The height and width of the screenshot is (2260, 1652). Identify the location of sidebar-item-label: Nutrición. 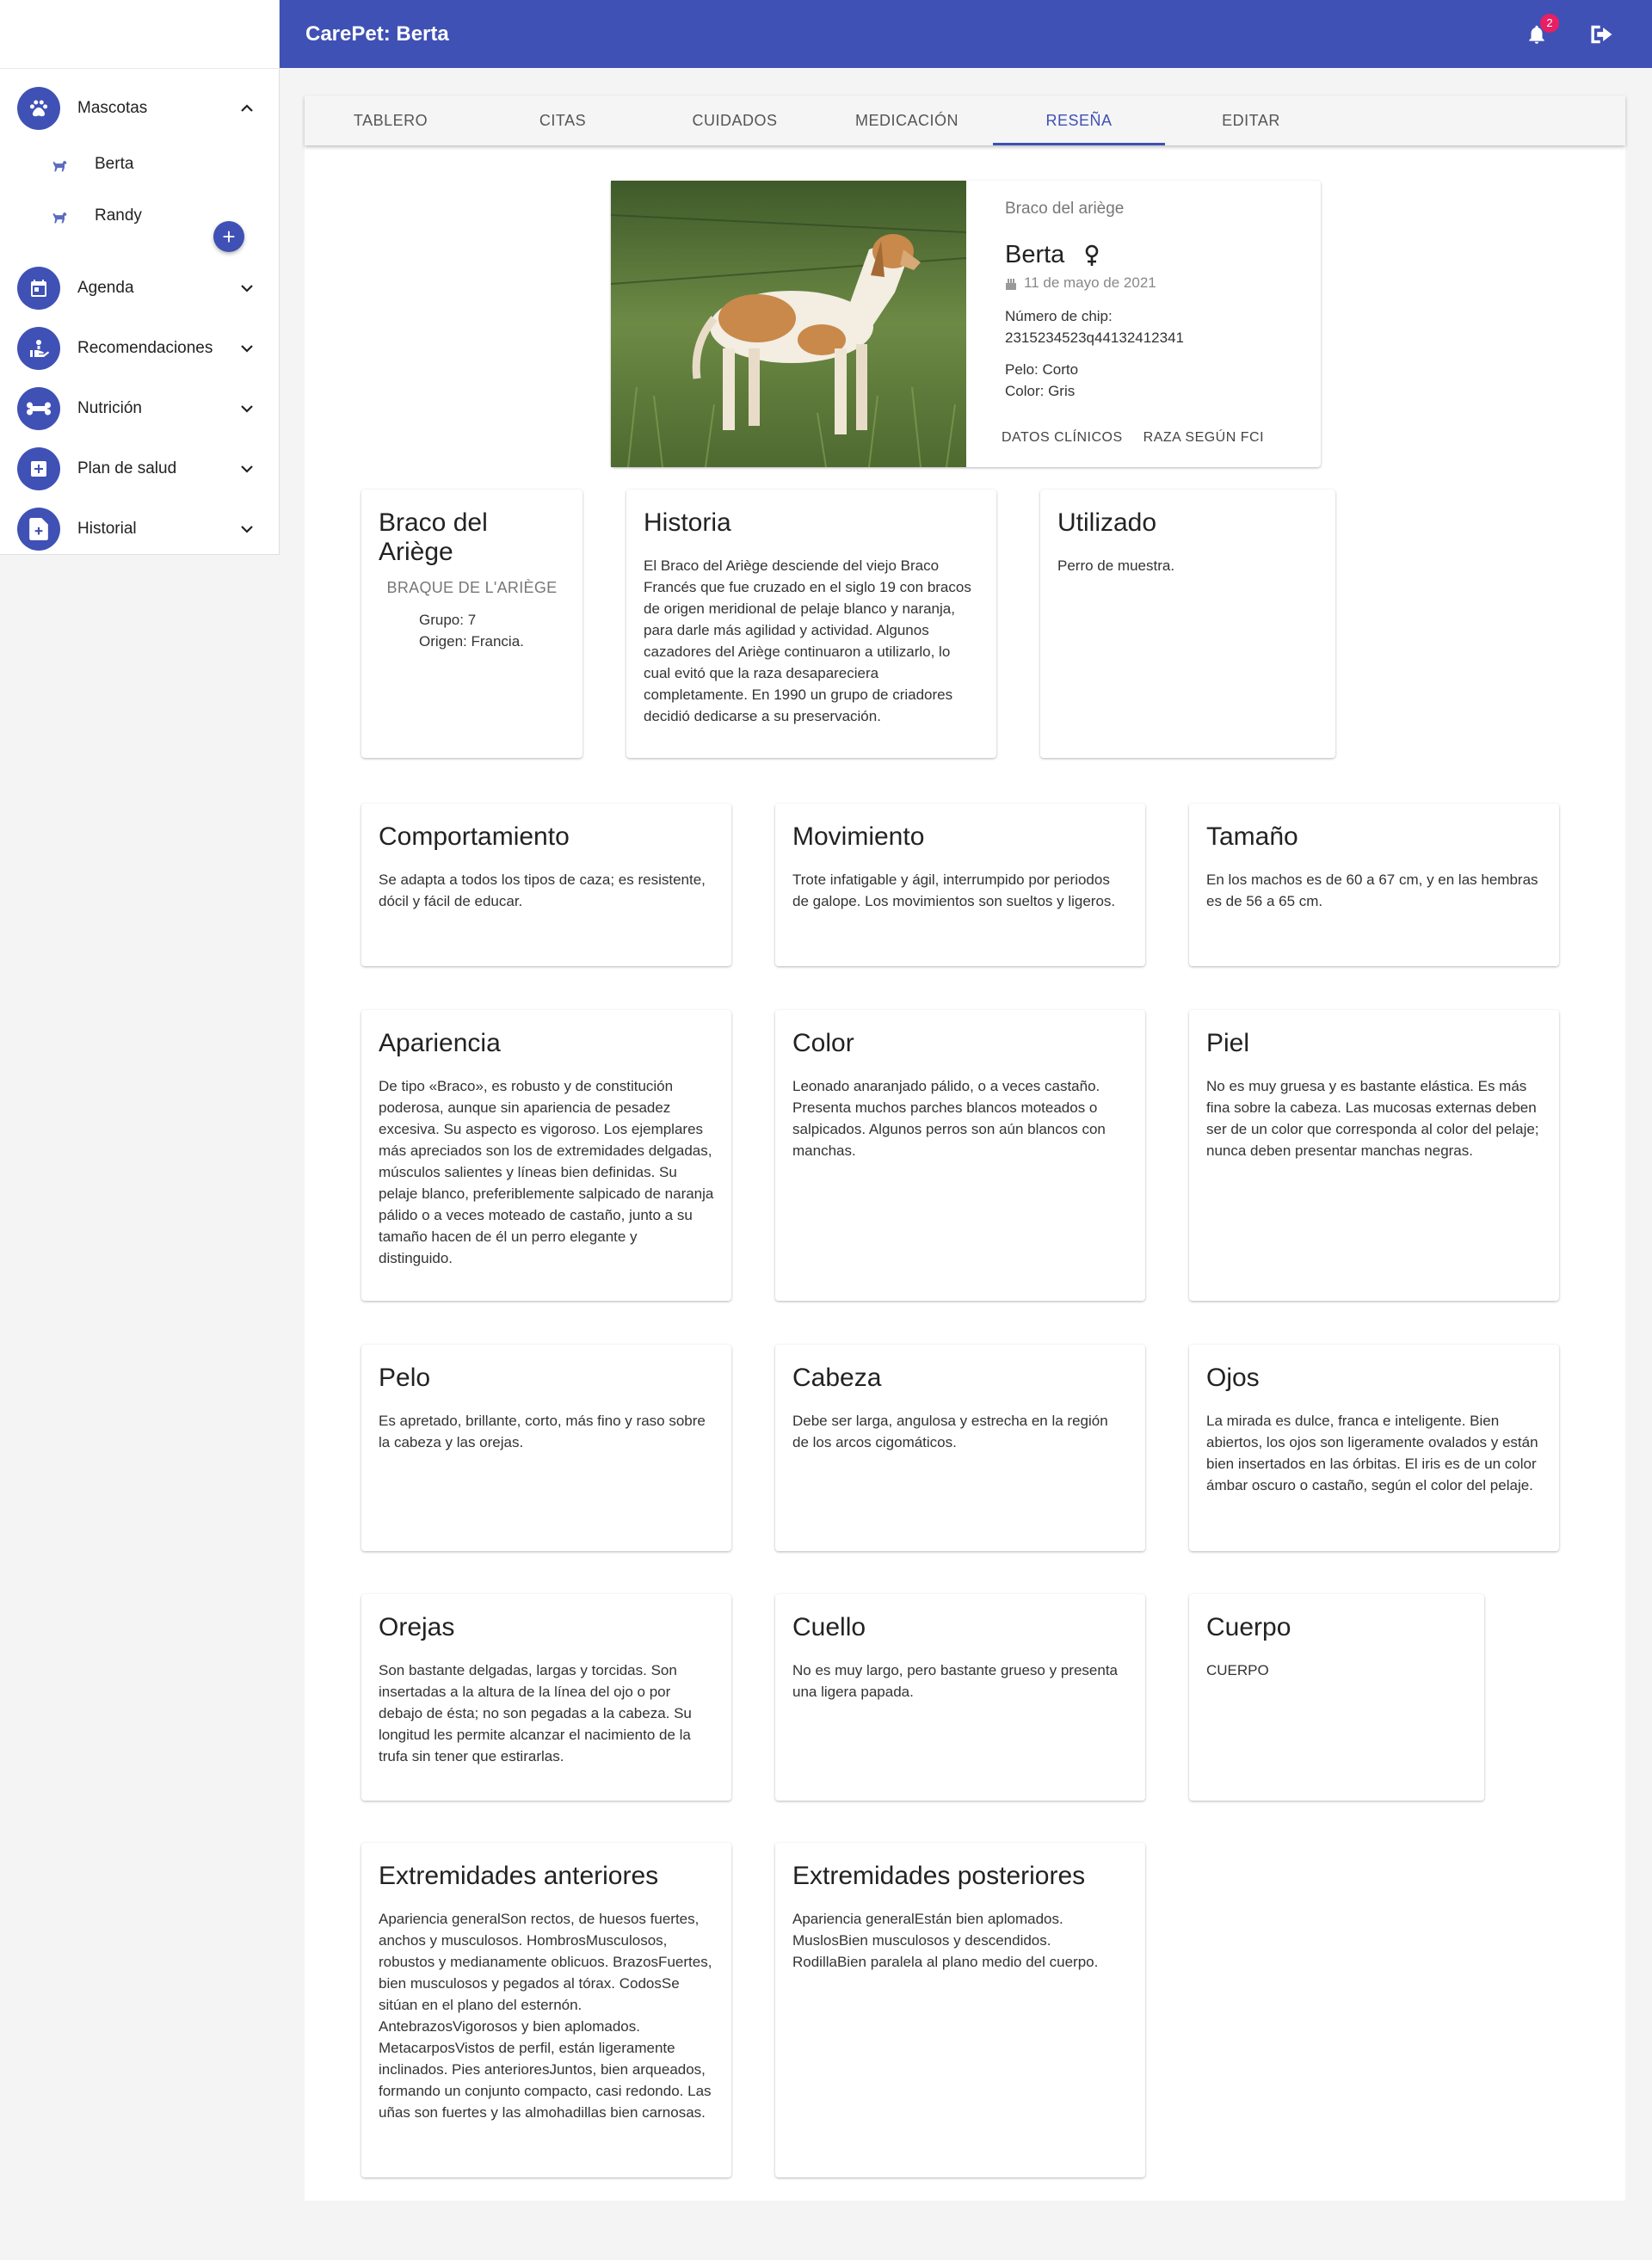
(109, 408).